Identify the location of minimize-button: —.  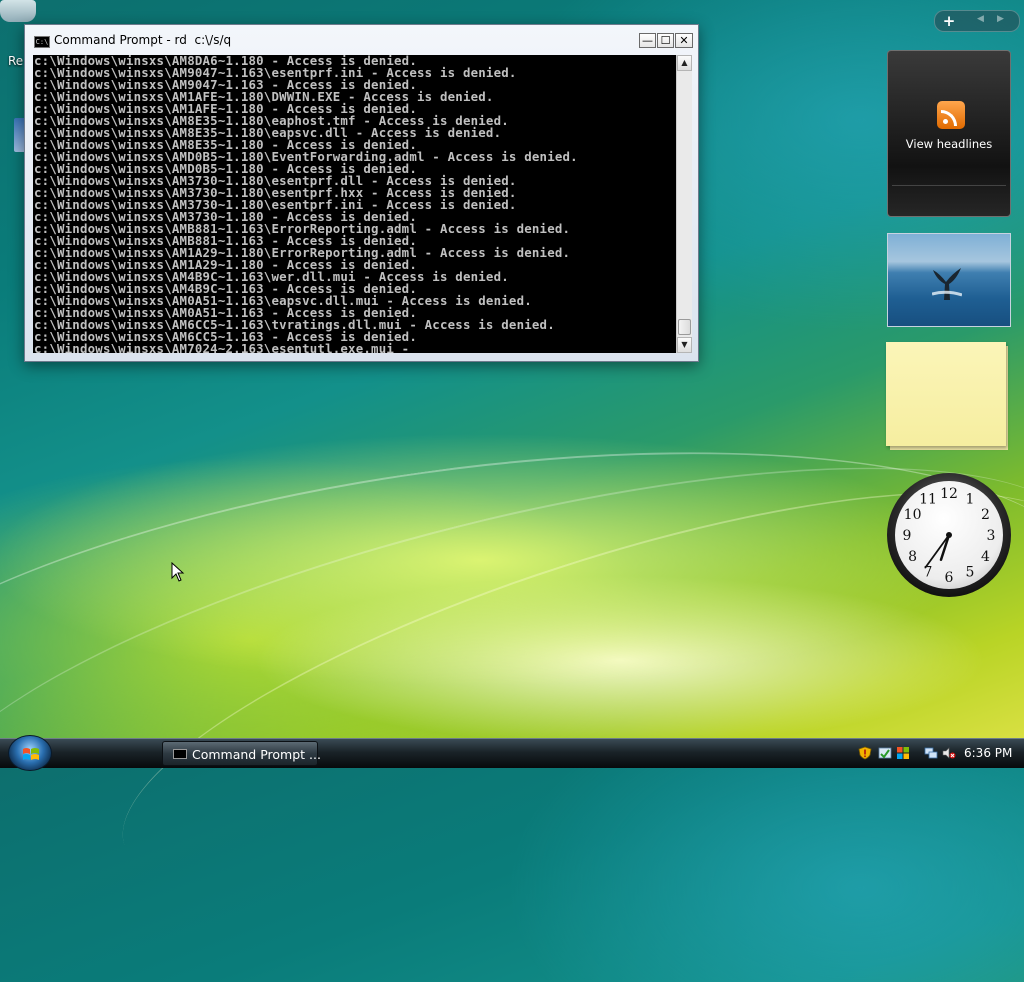
(647, 40).